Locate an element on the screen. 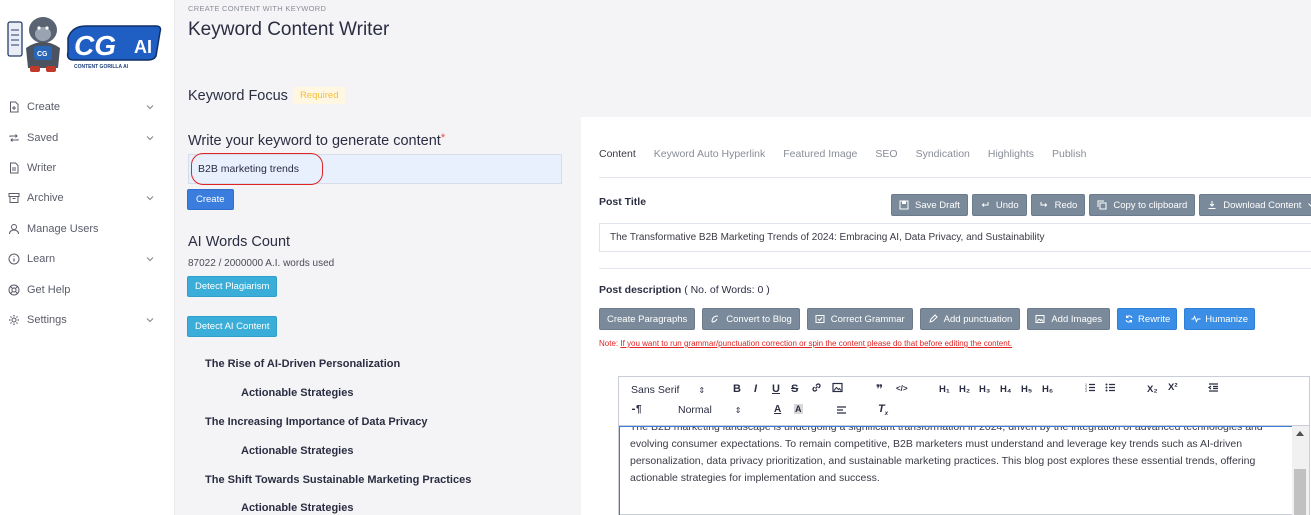 The height and width of the screenshot is (515, 1311). sidebar-item-archive: Archive is located at coordinates (87, 198).